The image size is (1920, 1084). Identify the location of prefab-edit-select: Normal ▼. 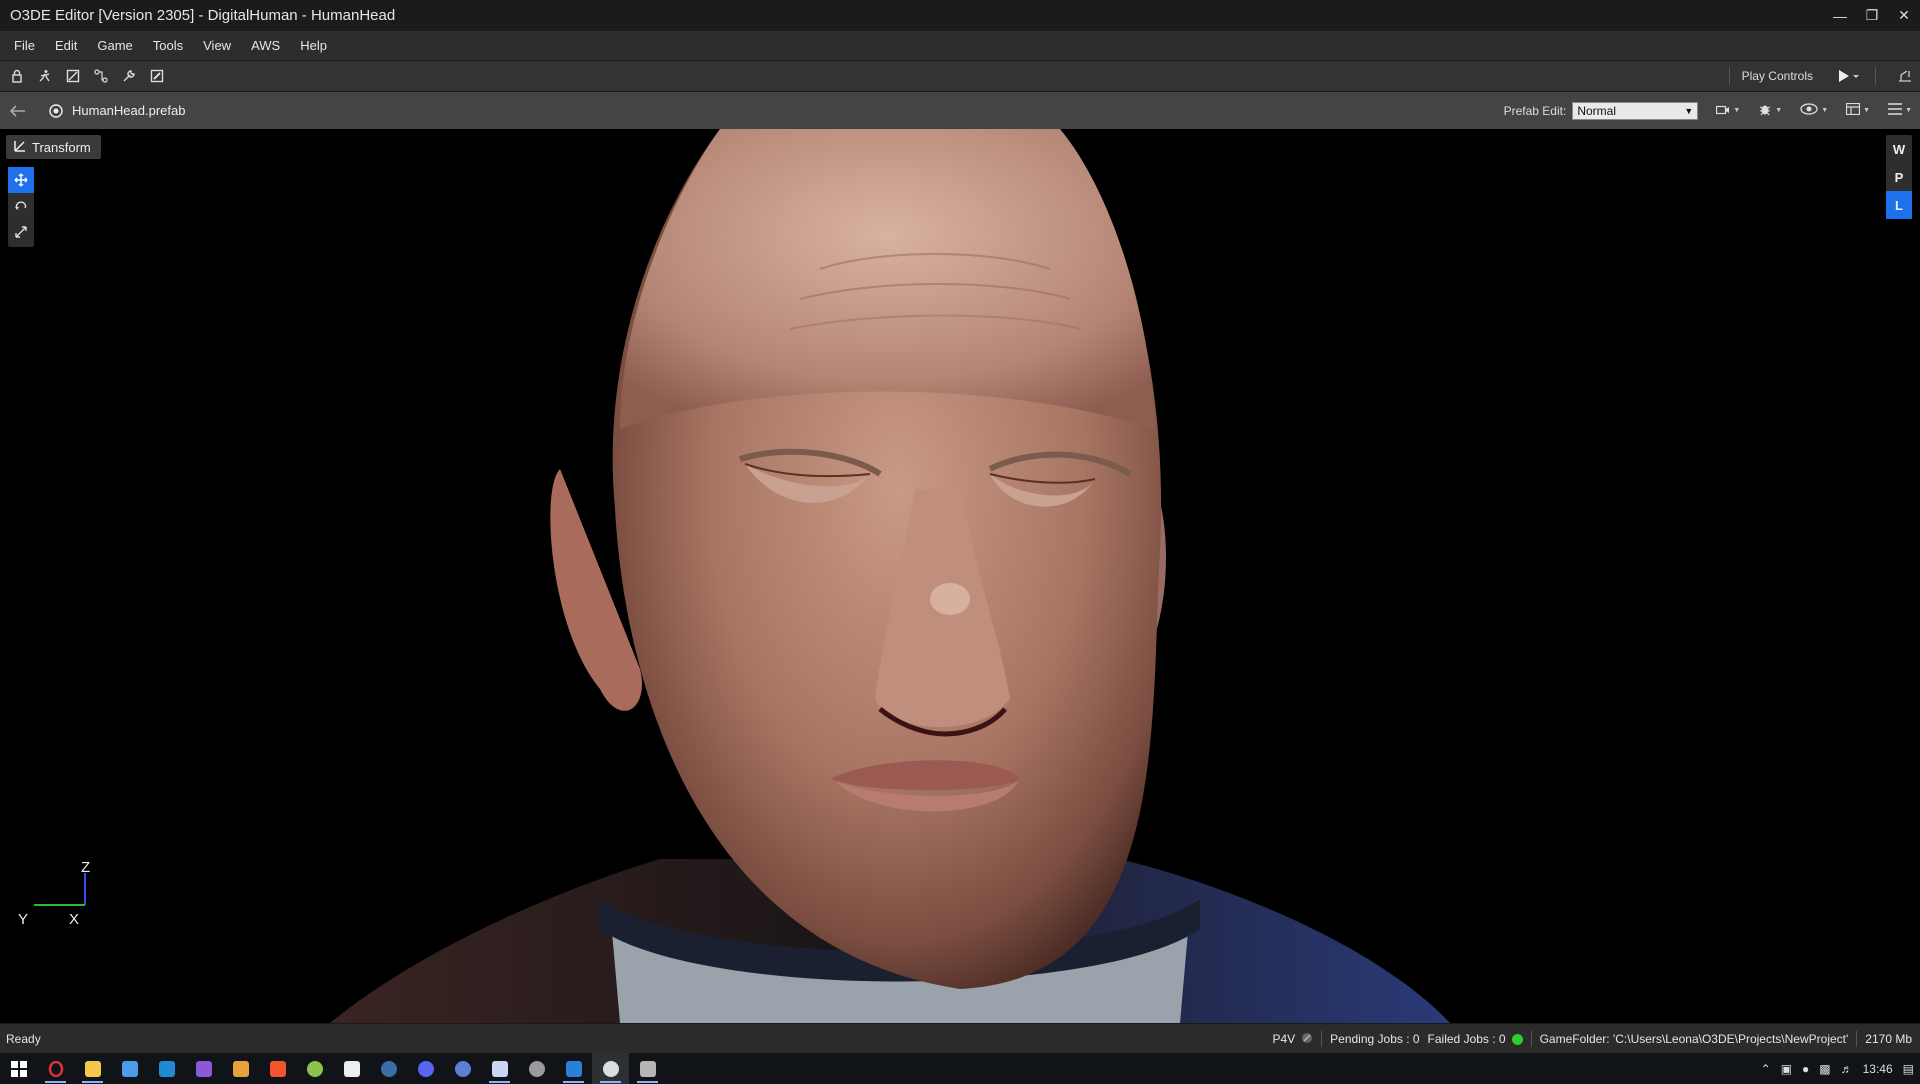
(1635, 110).